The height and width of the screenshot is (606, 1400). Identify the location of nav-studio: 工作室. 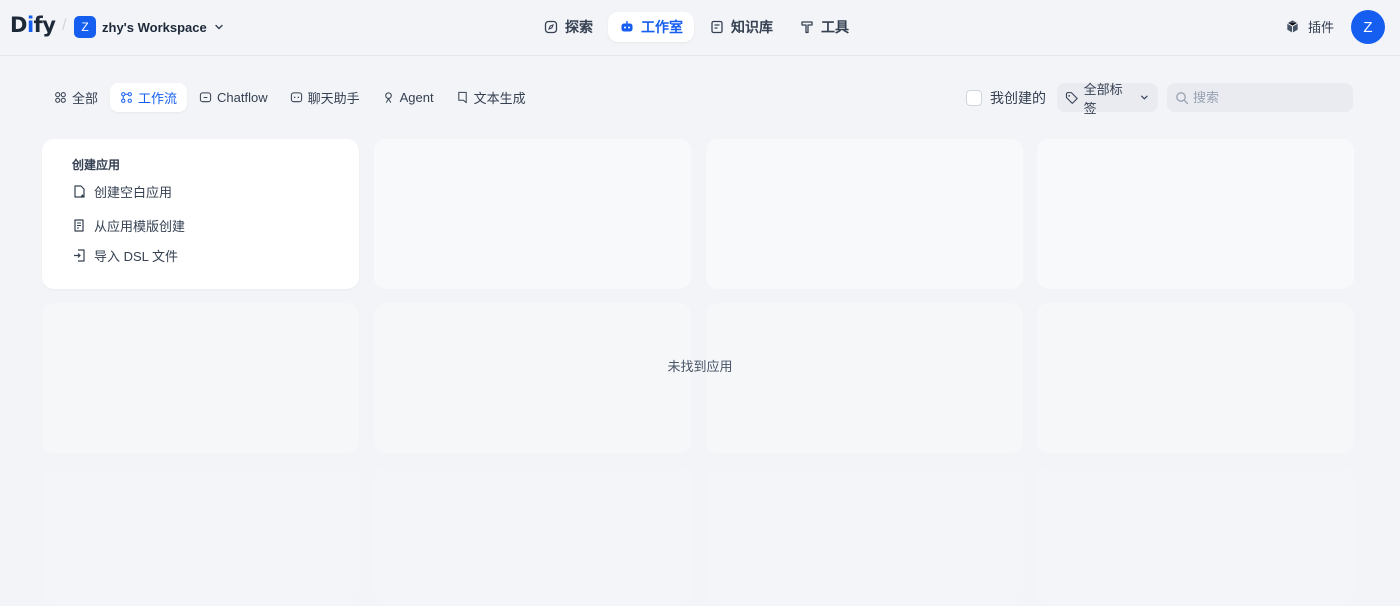
(651, 27).